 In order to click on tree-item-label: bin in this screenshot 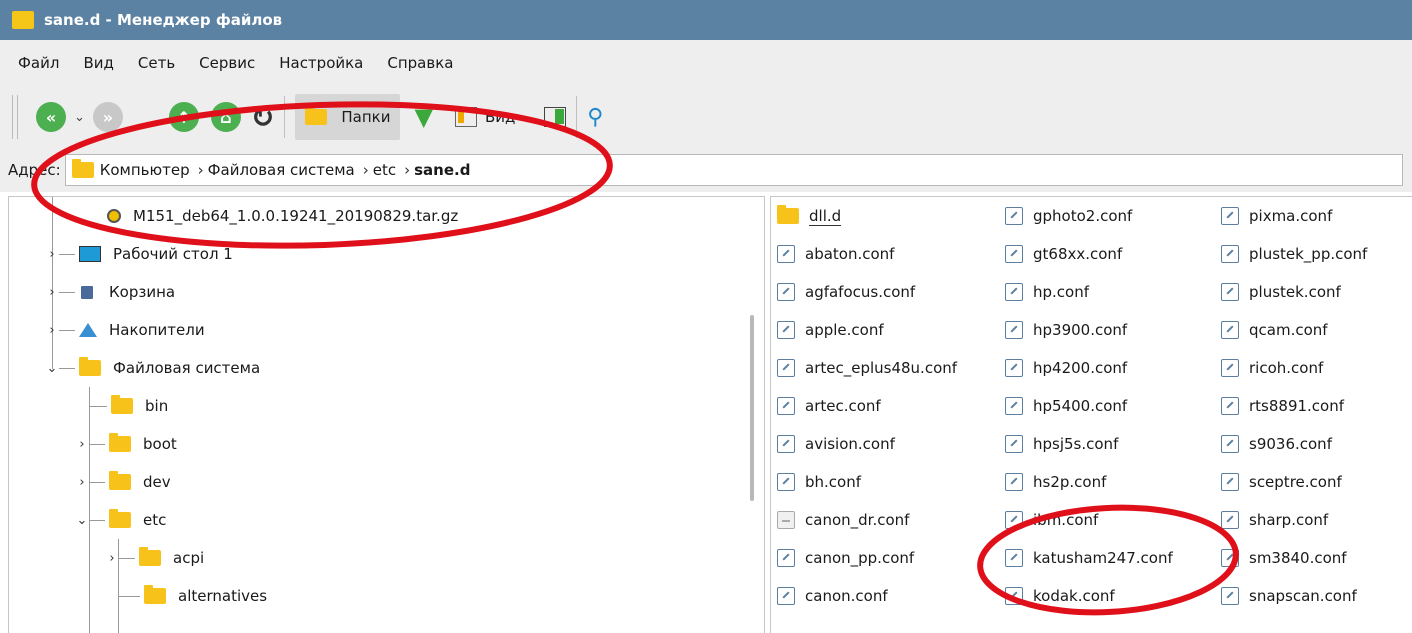, I will do `click(157, 406)`.